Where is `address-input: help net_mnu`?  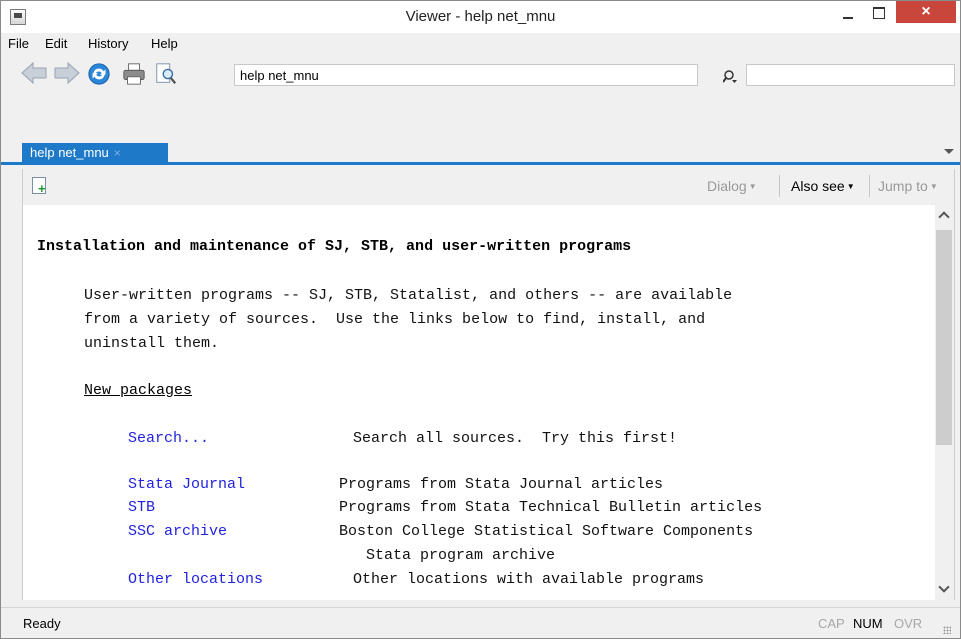
address-input: help net_mnu is located at coordinates (466, 75).